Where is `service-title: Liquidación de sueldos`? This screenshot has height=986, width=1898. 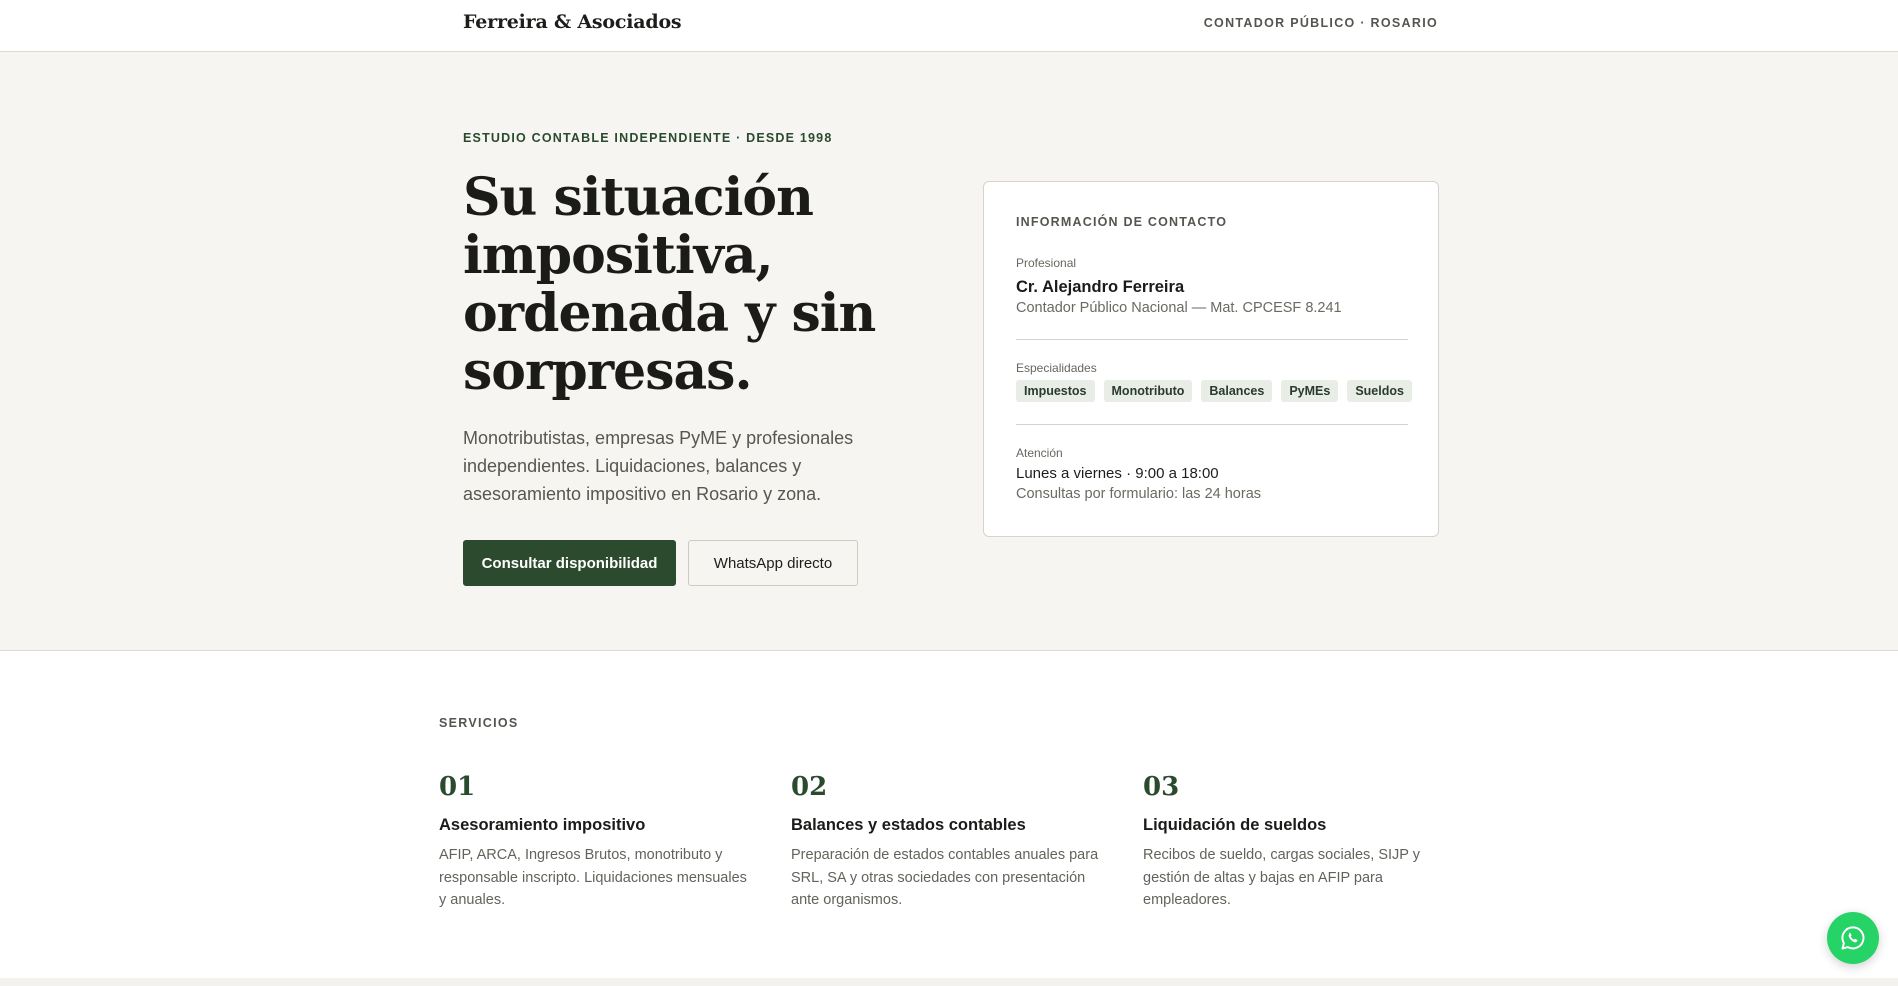
service-title: Liquidación de sueldos is located at coordinates (1235, 825).